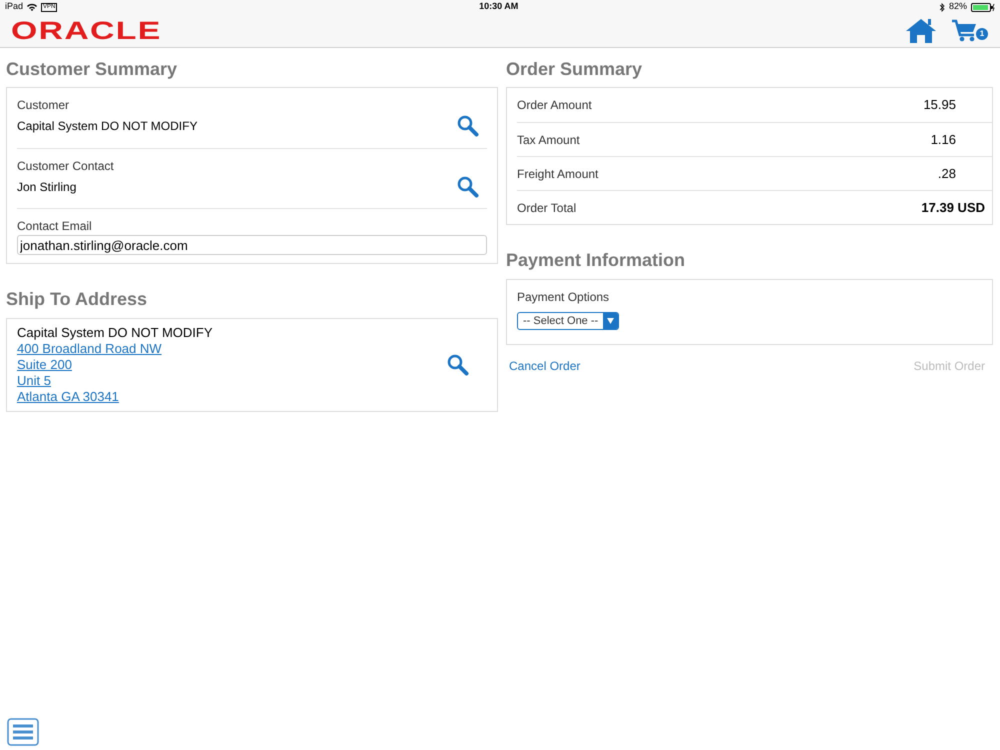 This screenshot has height=750, width=1000. What do you see at coordinates (963, 31) in the screenshot?
I see `cart-icon` at bounding box center [963, 31].